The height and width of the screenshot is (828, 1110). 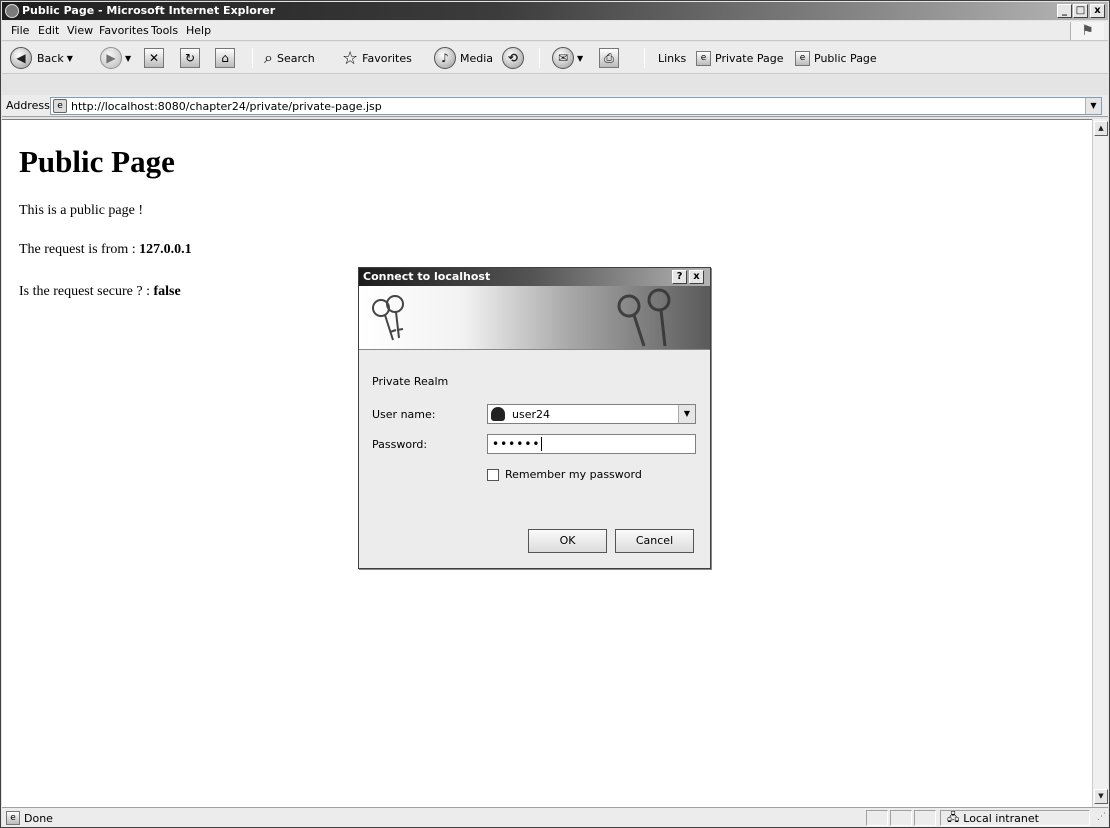 I want to click on status-bar: e Done 🖧 Local intranet ⋰, so click(x=555, y=817).